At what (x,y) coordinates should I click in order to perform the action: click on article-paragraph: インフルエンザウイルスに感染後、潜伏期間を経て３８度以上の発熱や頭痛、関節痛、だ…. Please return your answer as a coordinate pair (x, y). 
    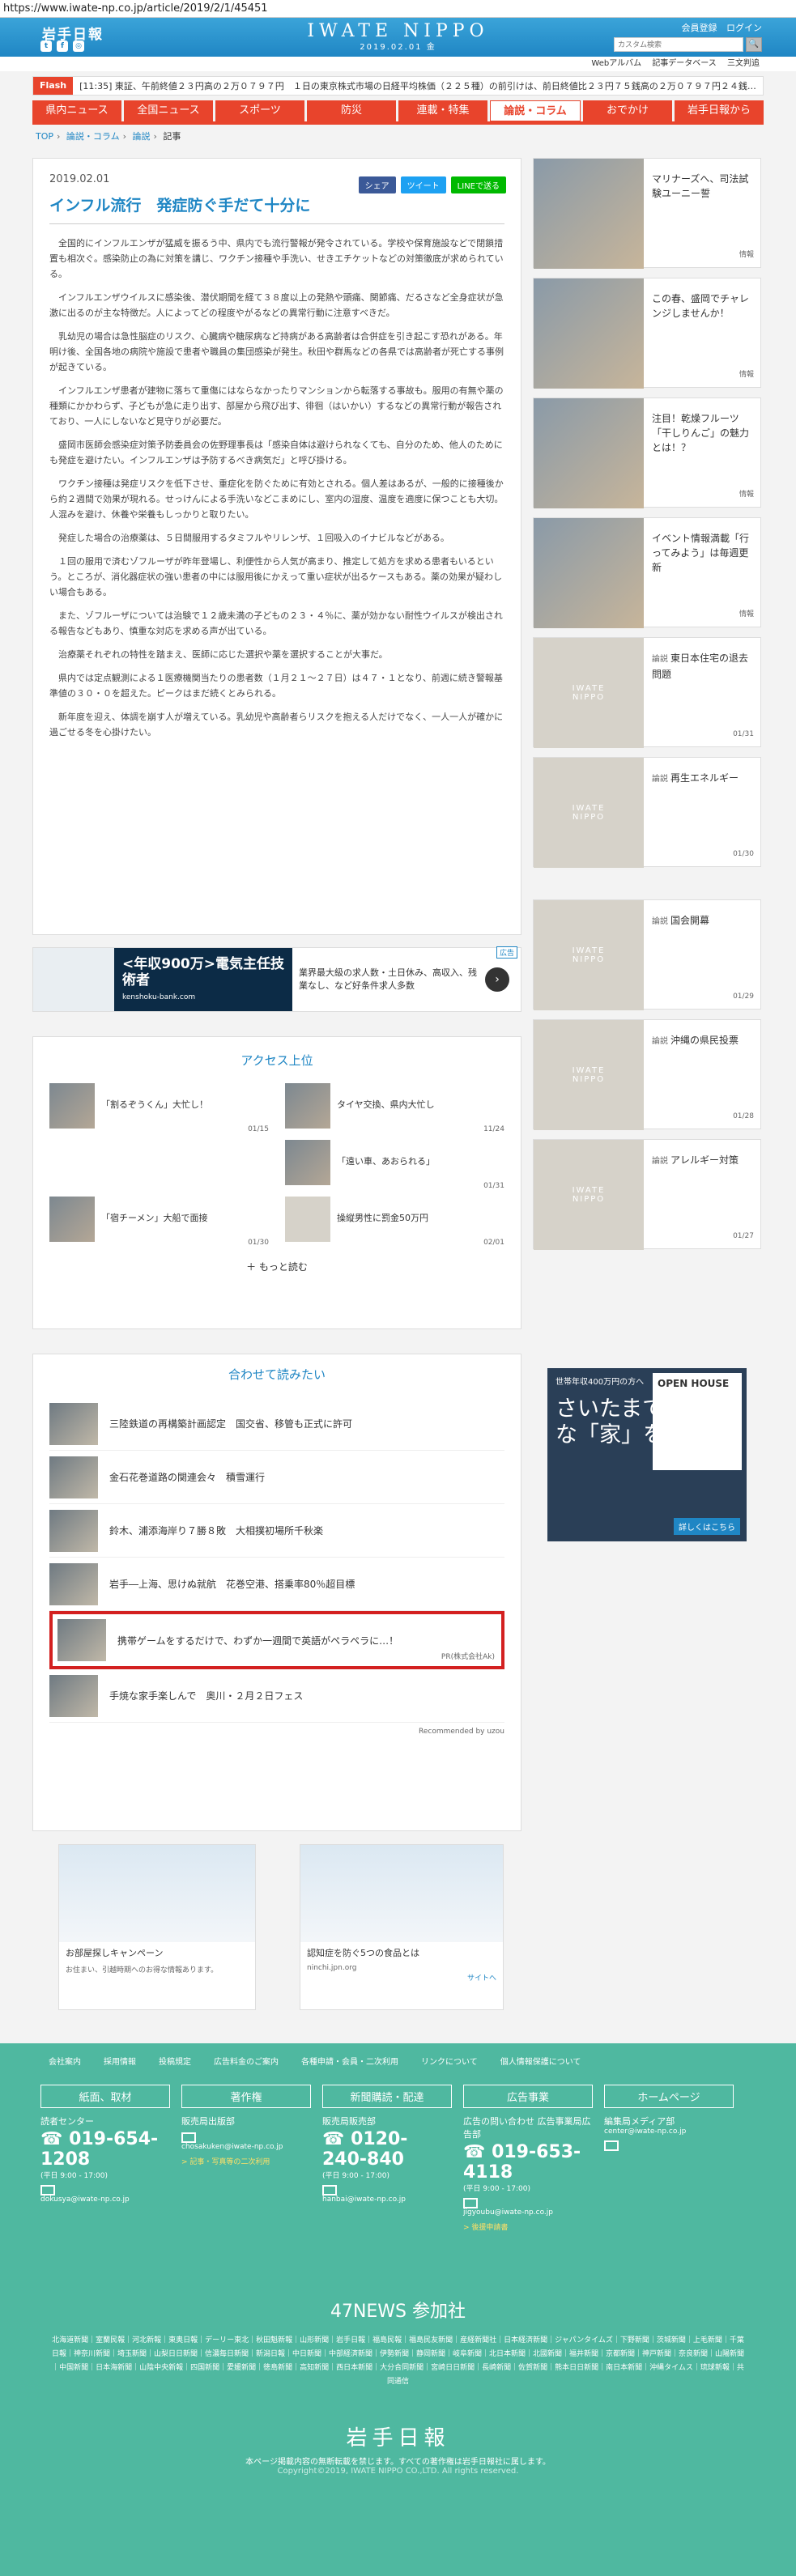
    Looking at the image, I should click on (276, 305).